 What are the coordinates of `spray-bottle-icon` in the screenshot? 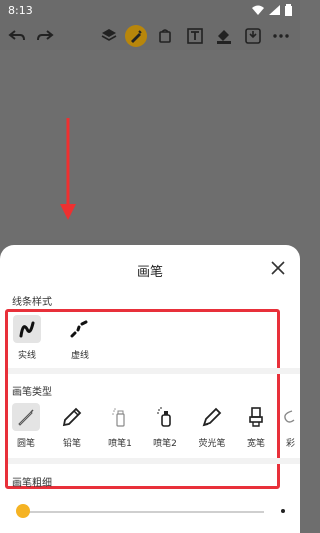 It's located at (165, 417).